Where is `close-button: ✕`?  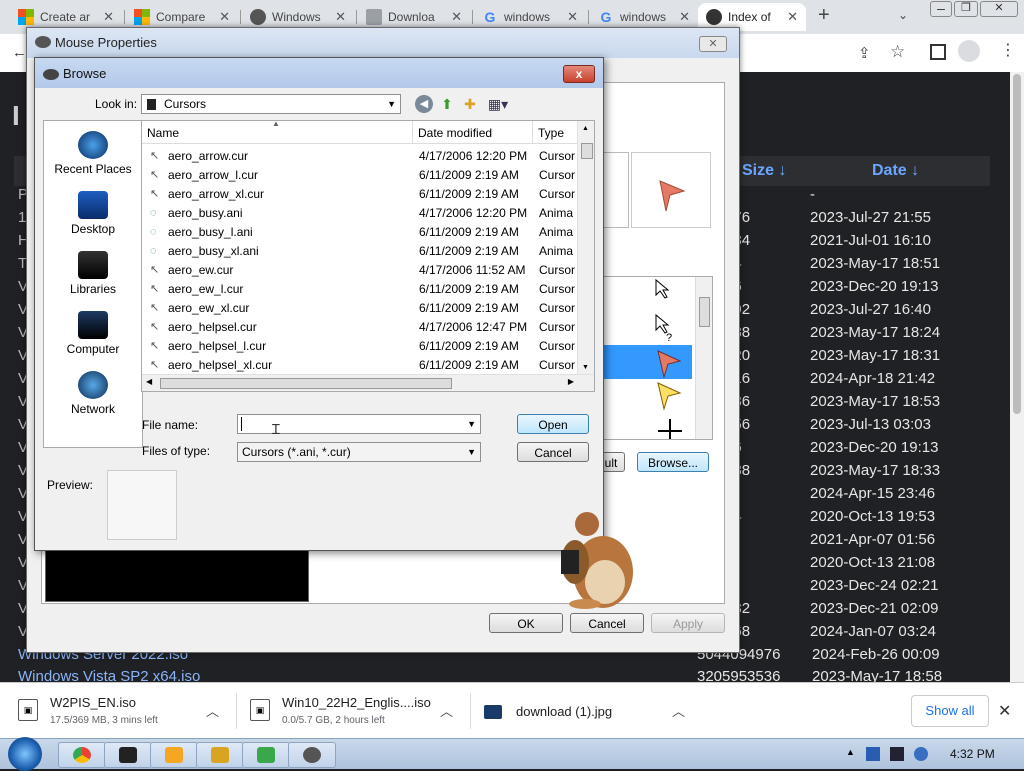
close-button: ✕ is located at coordinates (713, 44).